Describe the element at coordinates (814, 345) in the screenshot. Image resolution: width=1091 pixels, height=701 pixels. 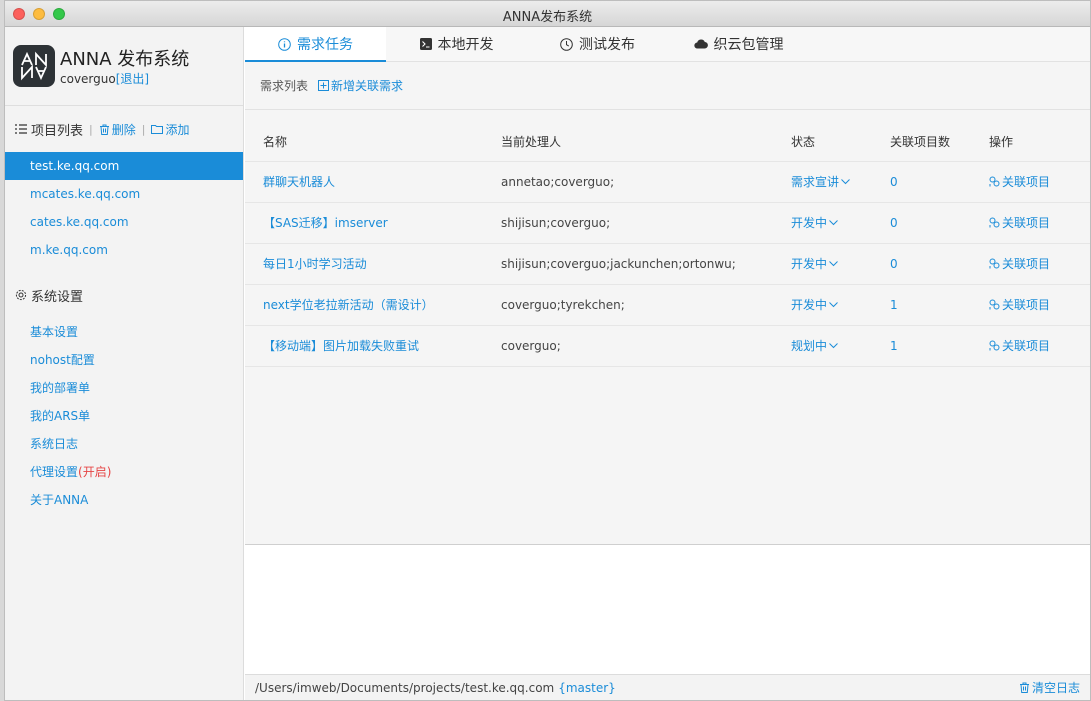
I see `status-dropdown: 规划中` at that location.